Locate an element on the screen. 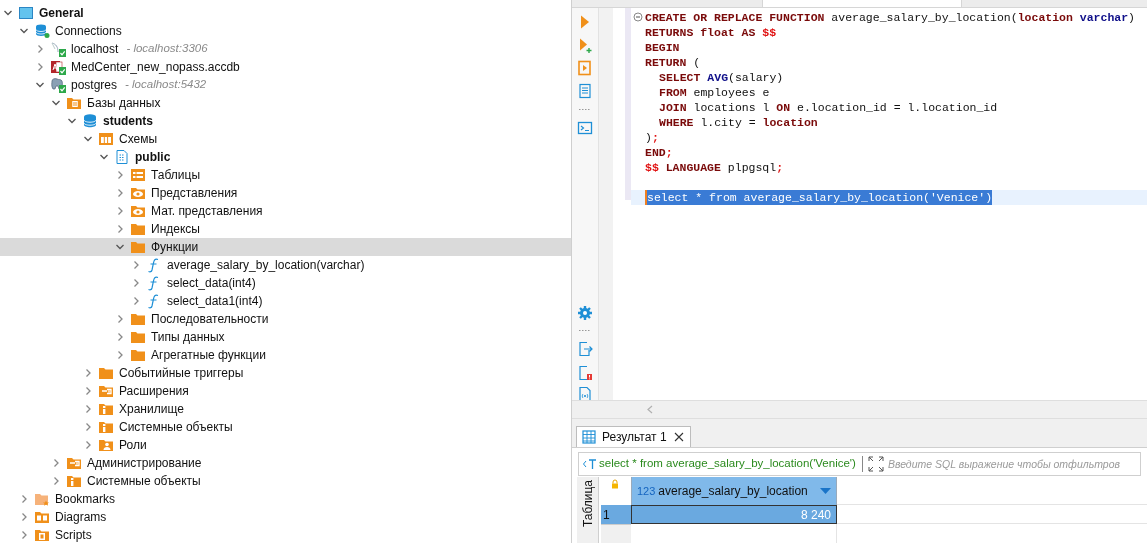  connection-address: - localhost:5432 is located at coordinates (166, 85).